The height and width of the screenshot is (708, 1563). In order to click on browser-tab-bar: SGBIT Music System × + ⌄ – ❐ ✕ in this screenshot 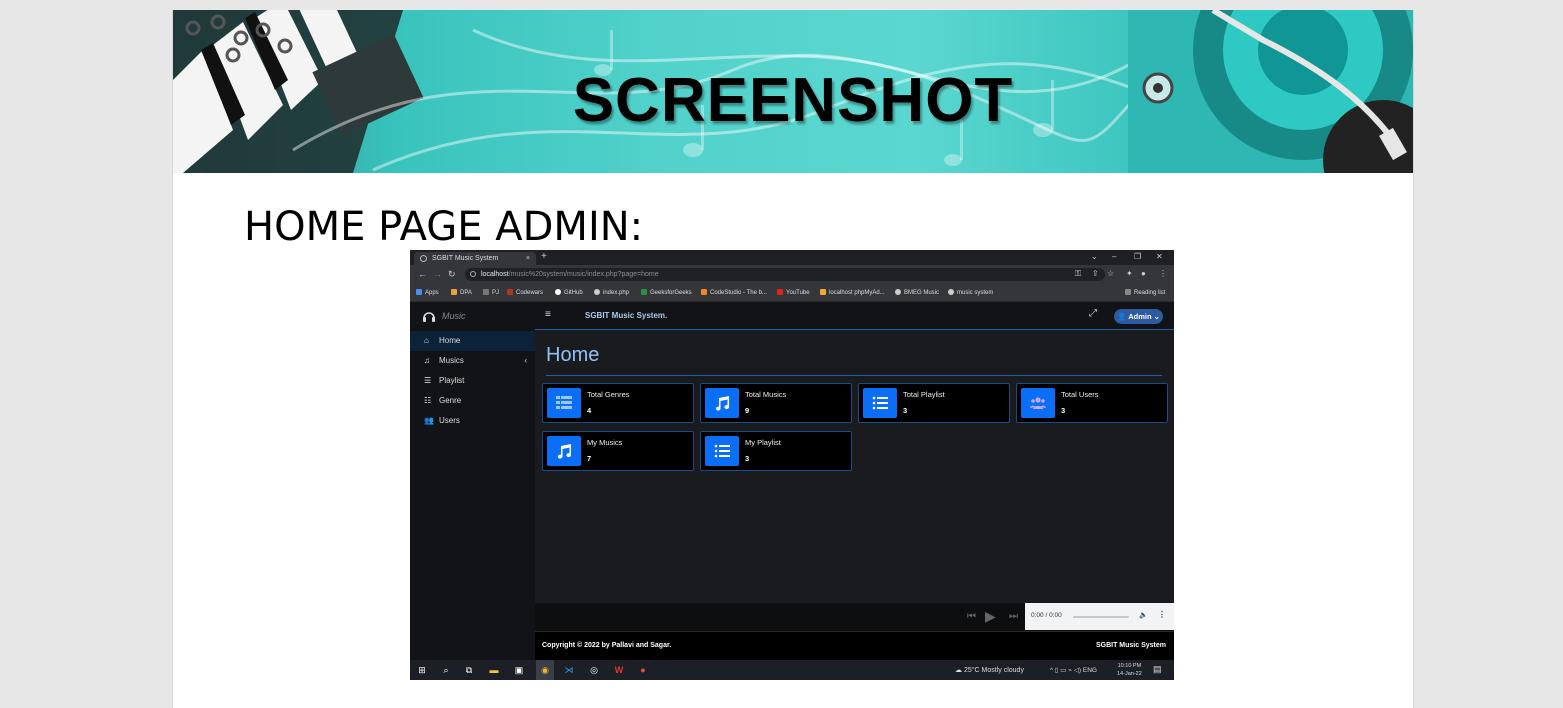, I will do `click(792, 257)`.